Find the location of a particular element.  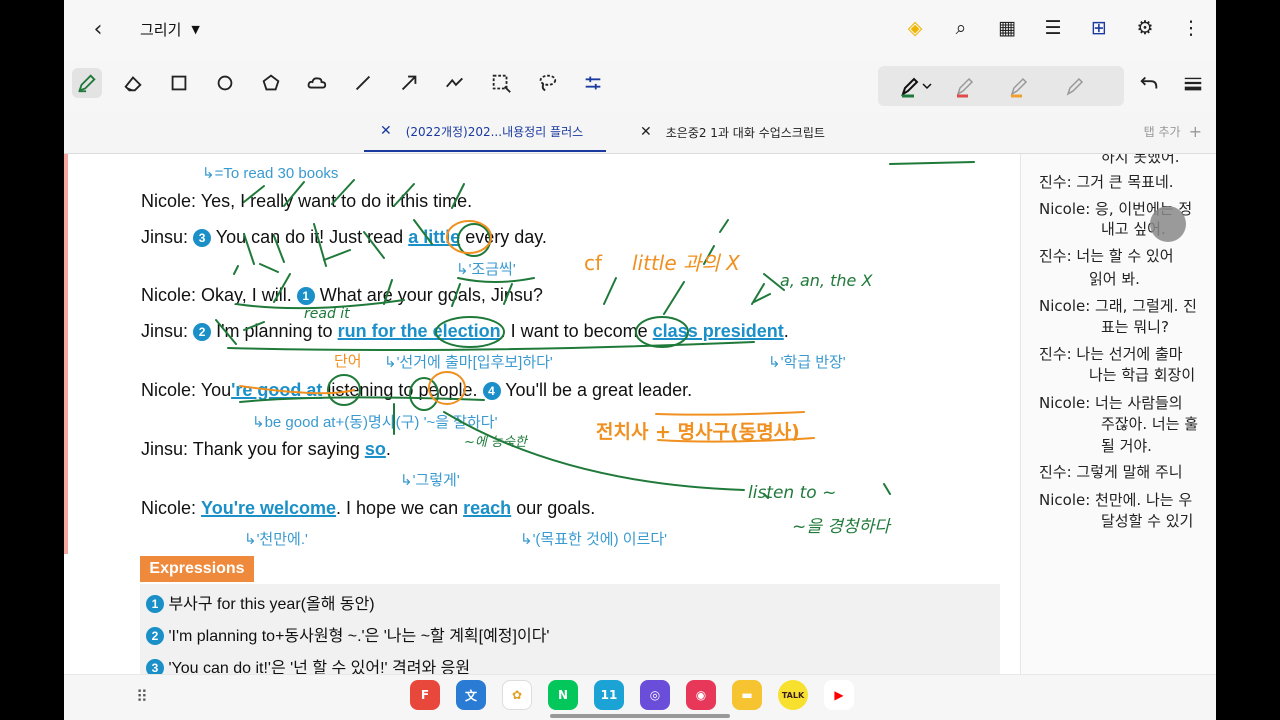

undo-icon is located at coordinates (1149, 83).